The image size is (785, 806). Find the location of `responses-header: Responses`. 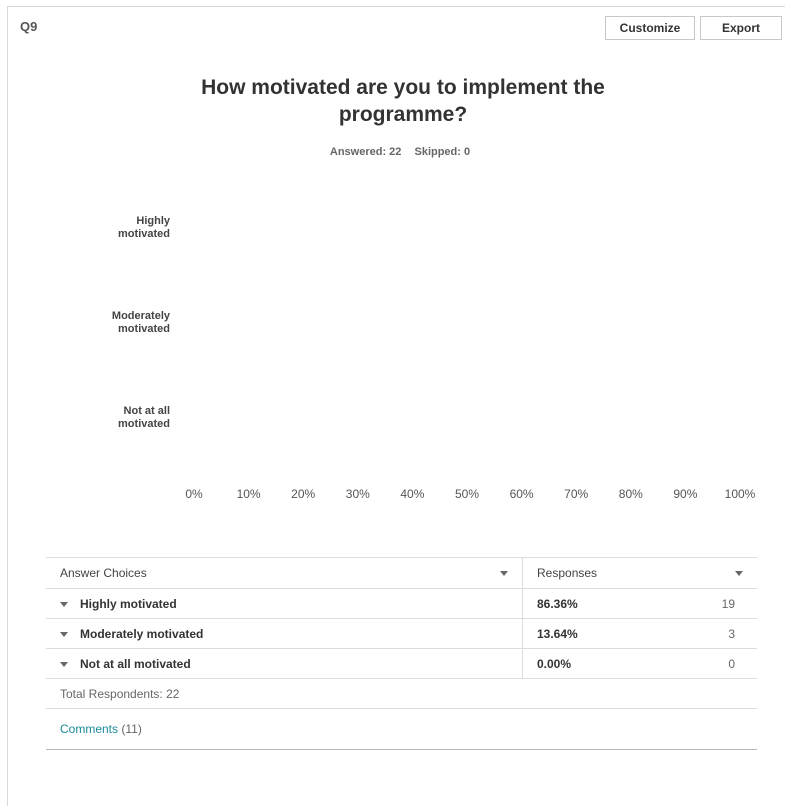

responses-header: Responses is located at coordinates (639, 573).